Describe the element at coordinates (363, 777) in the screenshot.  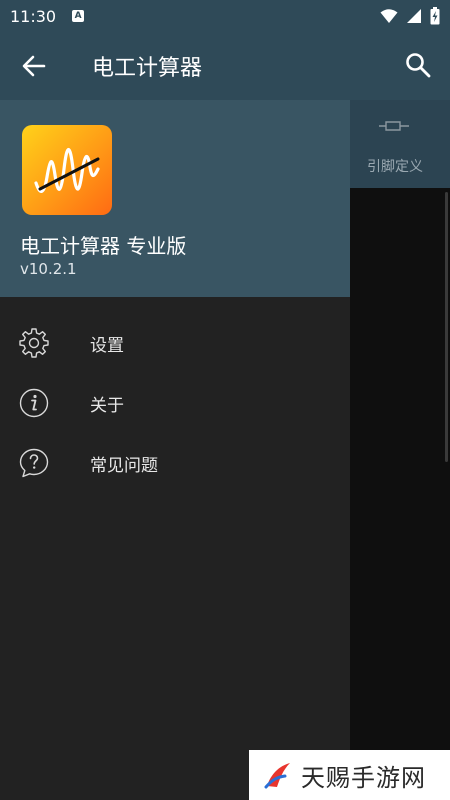
I see `watermark-text: 天赐手游网` at that location.